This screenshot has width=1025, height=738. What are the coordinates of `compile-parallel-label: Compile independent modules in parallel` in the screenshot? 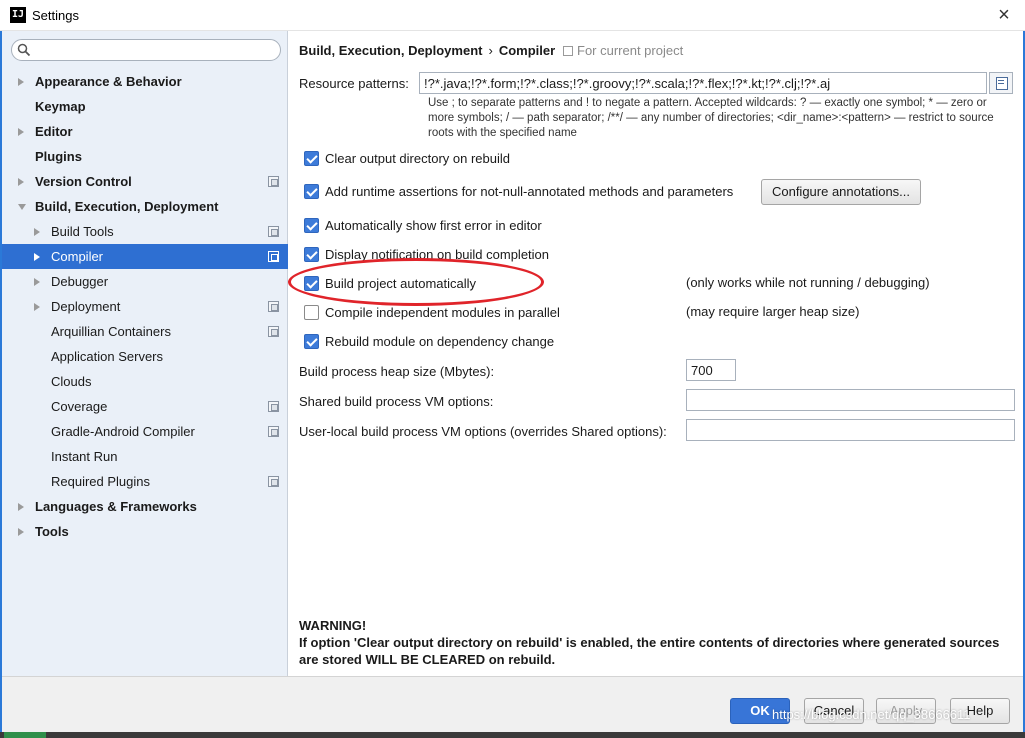 It's located at (442, 312).